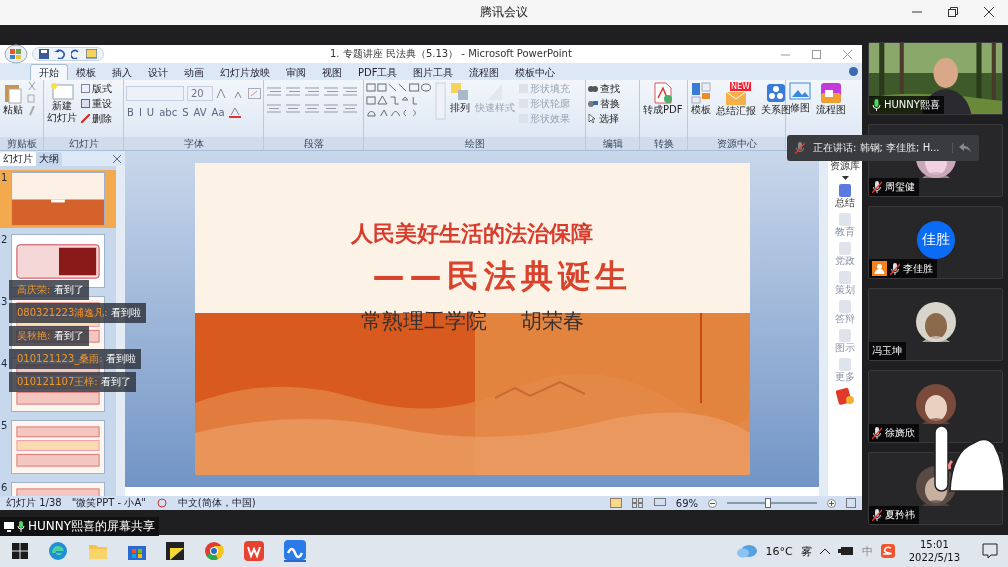 The height and width of the screenshot is (567, 1008). What do you see at coordinates (474, 143) in the screenshot?
I see `group-label: 绘图` at bounding box center [474, 143].